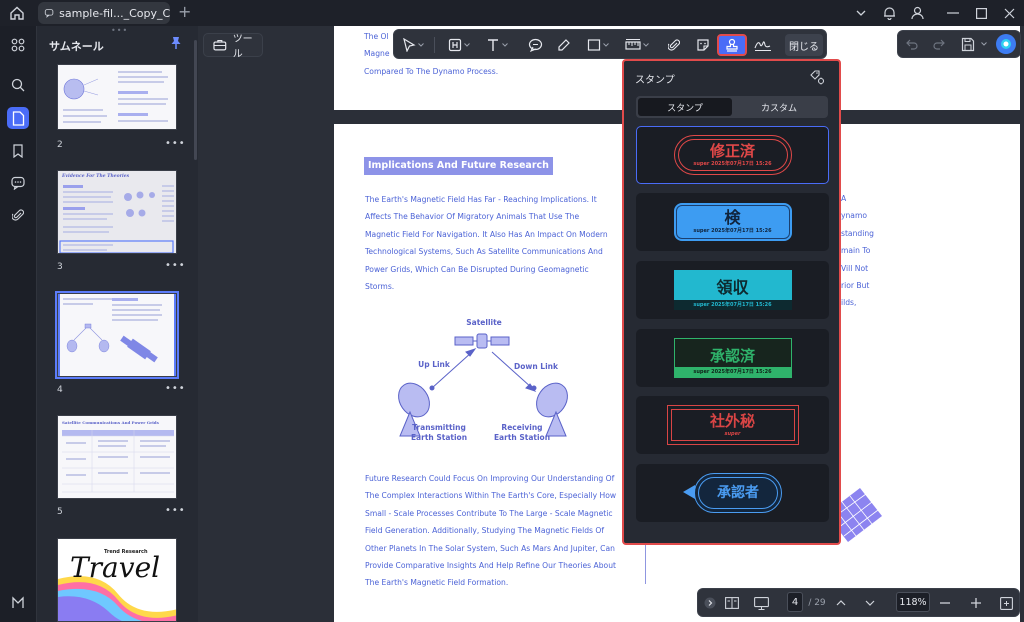  I want to click on zoom-in-icon, so click(976, 603).